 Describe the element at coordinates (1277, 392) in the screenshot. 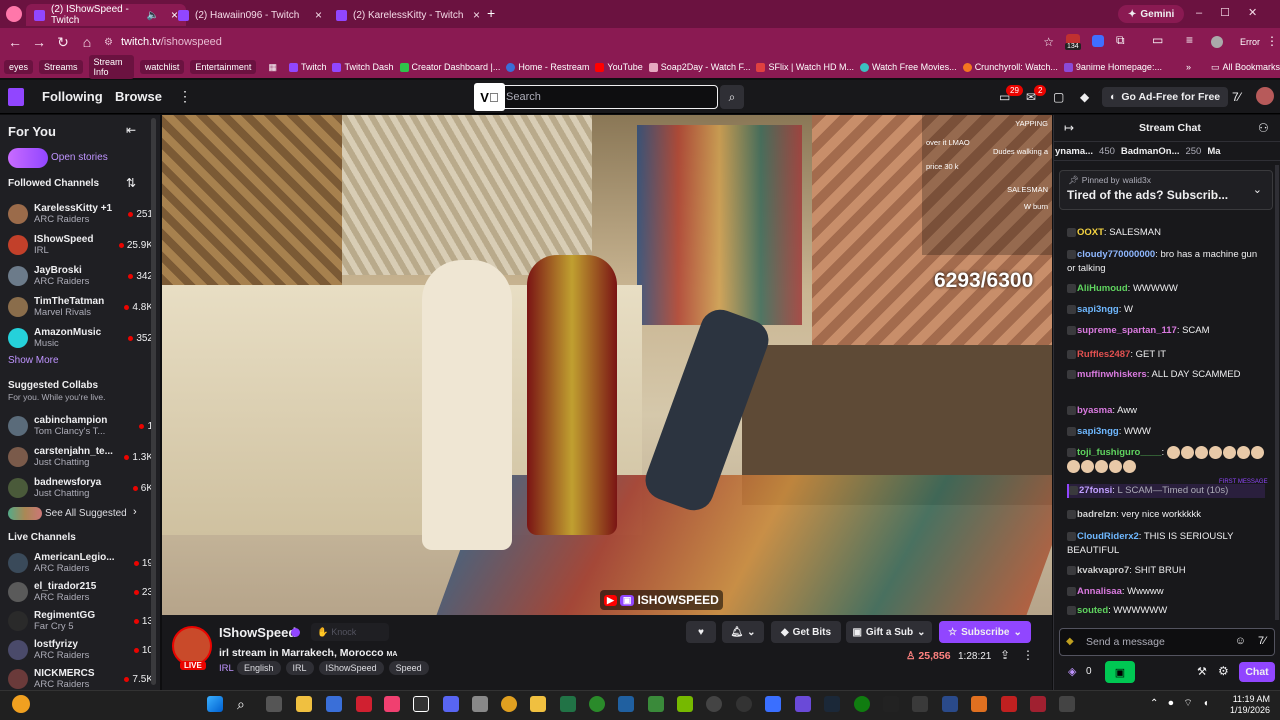

I see `chat-scrollbar` at that location.